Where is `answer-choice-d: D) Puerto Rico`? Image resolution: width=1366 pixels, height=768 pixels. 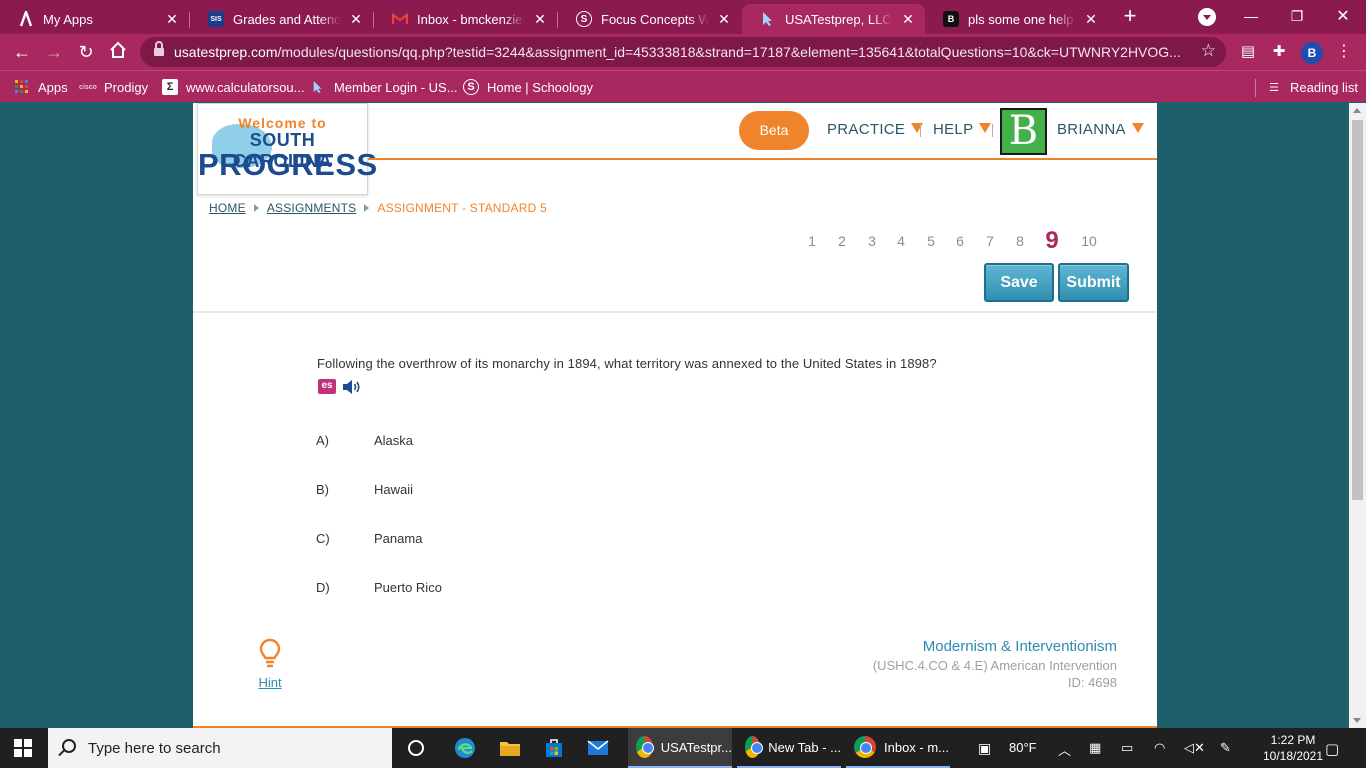
answer-choice-d: D) Puerto Rico is located at coordinates (379, 587).